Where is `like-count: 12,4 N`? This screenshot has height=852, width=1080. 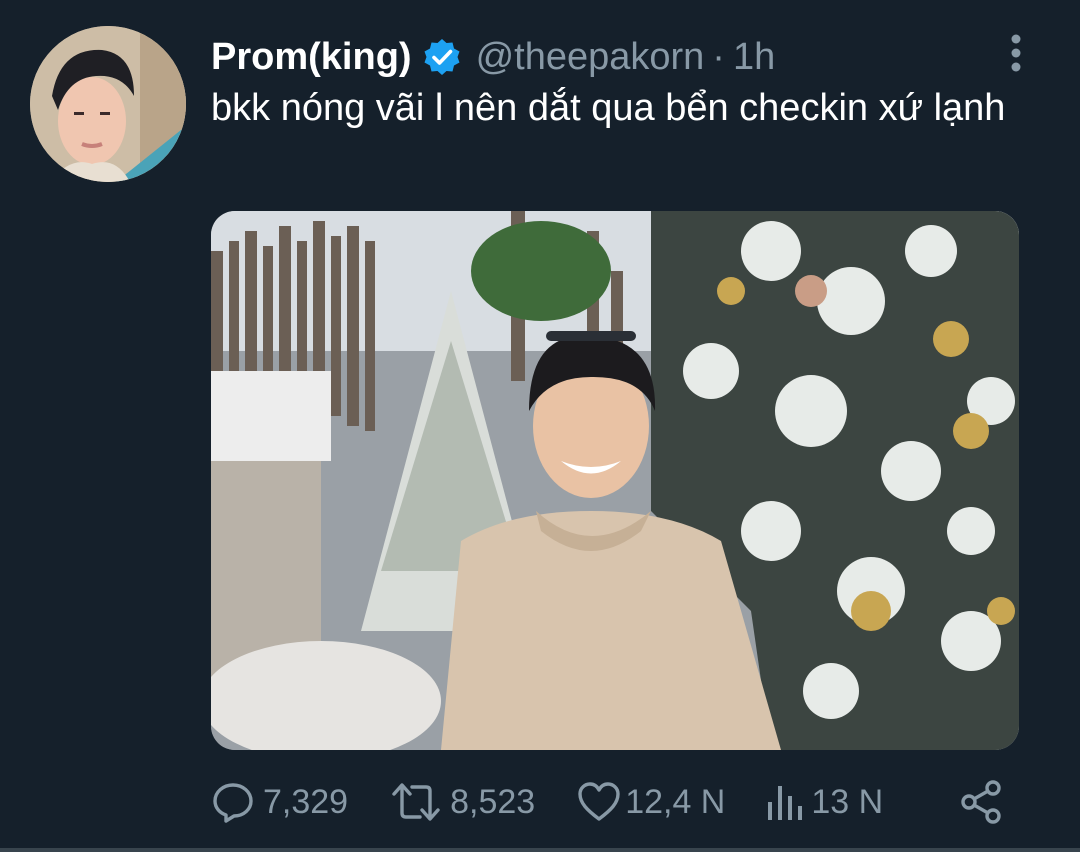
like-count: 12,4 N is located at coordinates (675, 801).